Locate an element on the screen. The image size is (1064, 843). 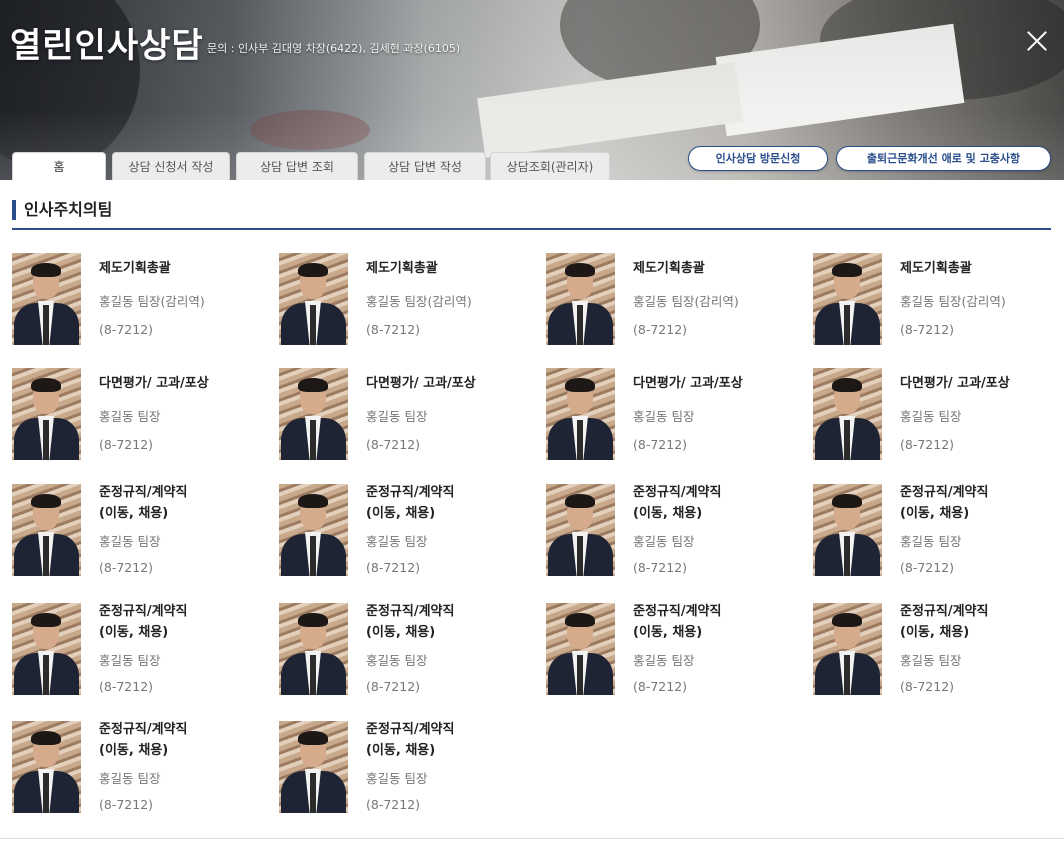
tab-answer-write: 상담 답변 작성 is located at coordinates (425, 166).